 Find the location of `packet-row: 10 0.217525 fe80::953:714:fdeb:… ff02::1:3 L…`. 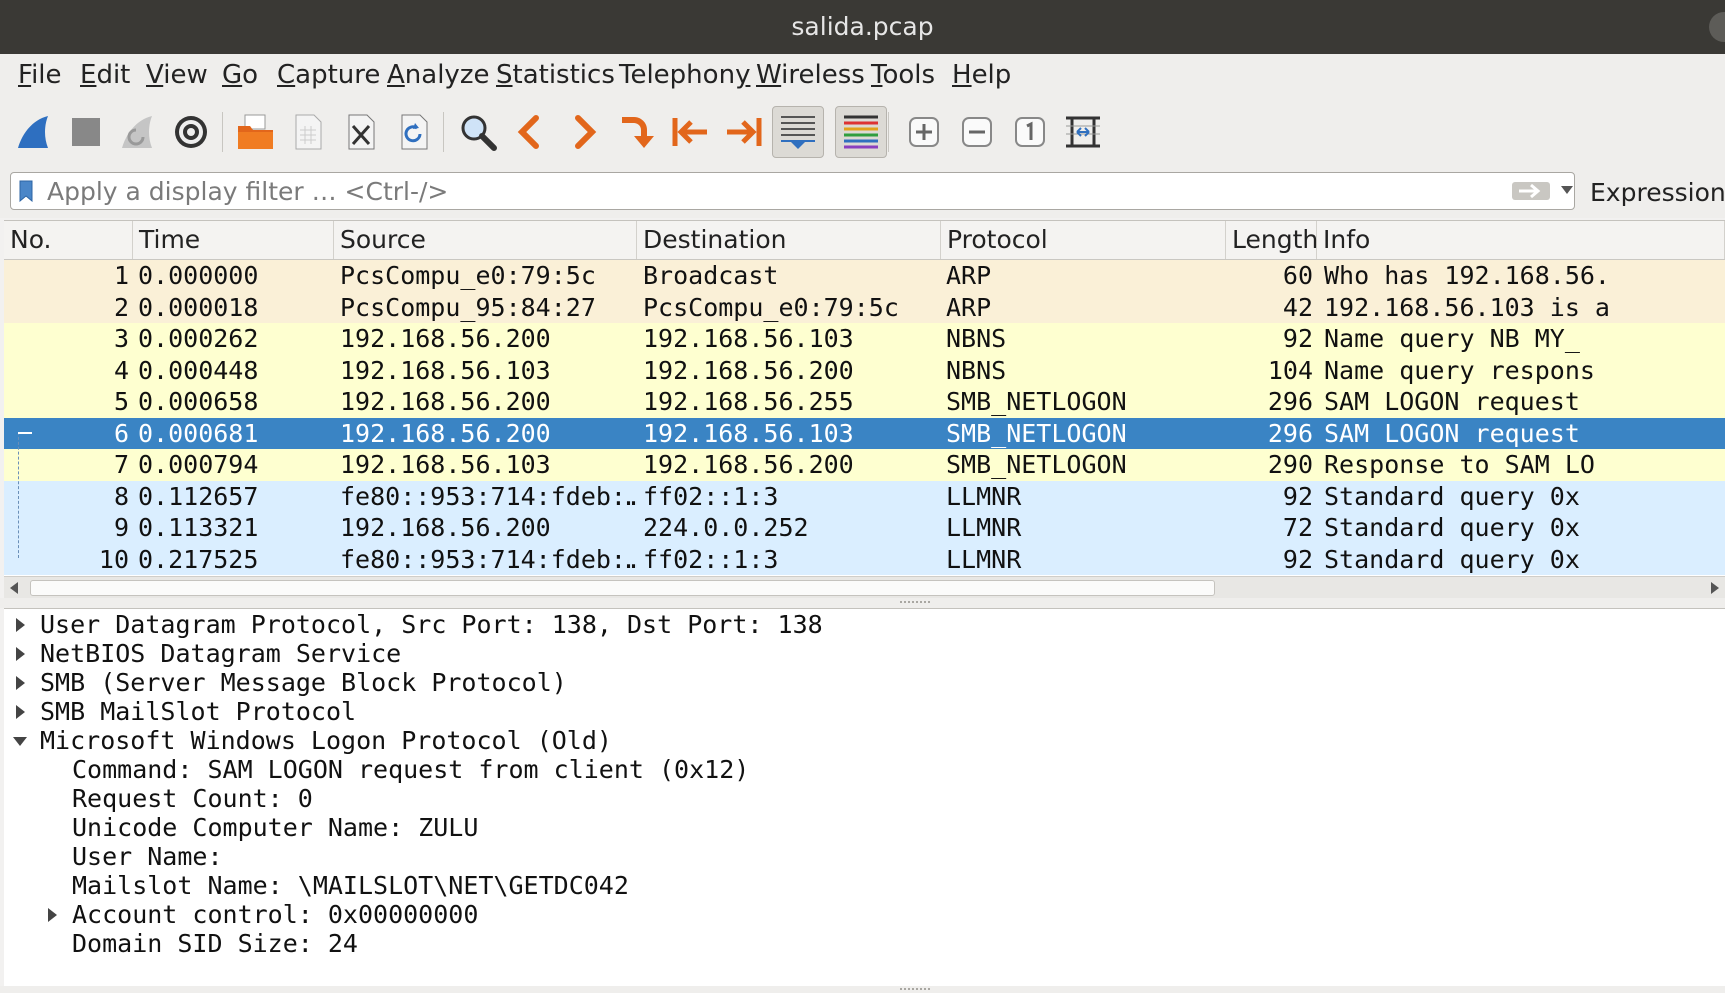

packet-row: 10 0.217525 fe80::953:714:fdeb:… ff02::1:3 L… is located at coordinates (864, 559).